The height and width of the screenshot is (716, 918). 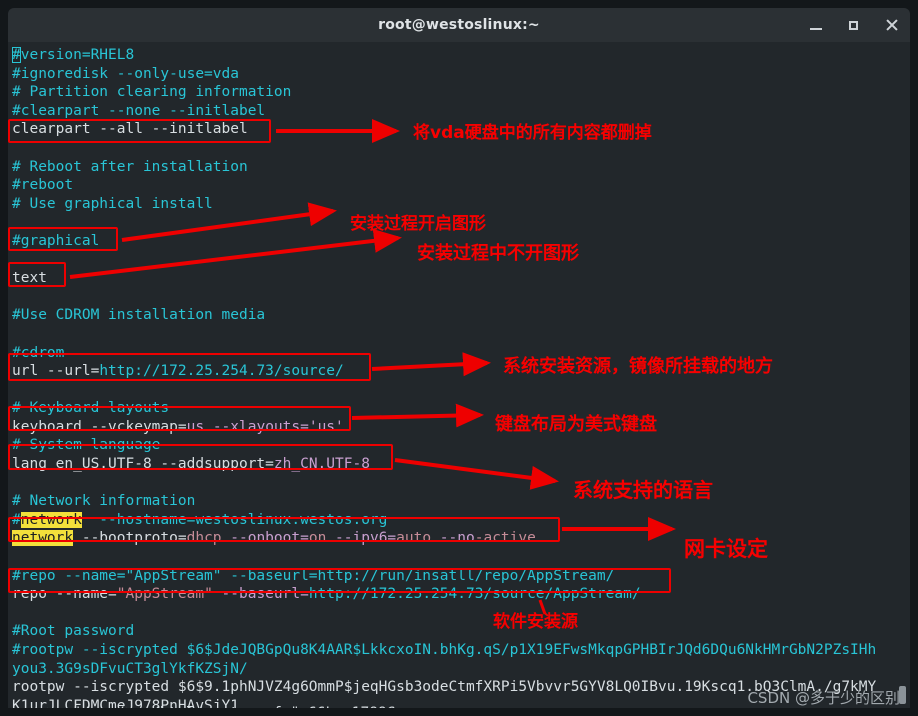 I want to click on annotation-lang: 系统支持的语言, so click(x=643, y=490).